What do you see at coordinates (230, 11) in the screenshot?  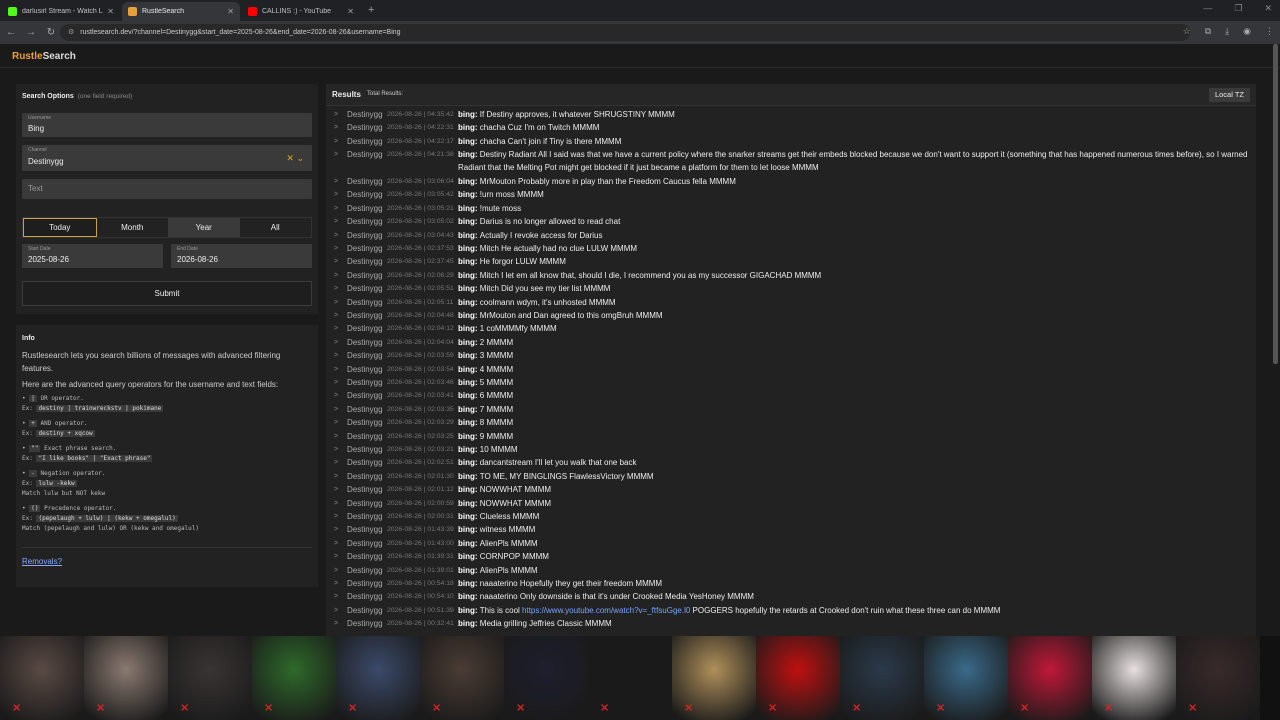 I see `tab-close-icon: ✕` at bounding box center [230, 11].